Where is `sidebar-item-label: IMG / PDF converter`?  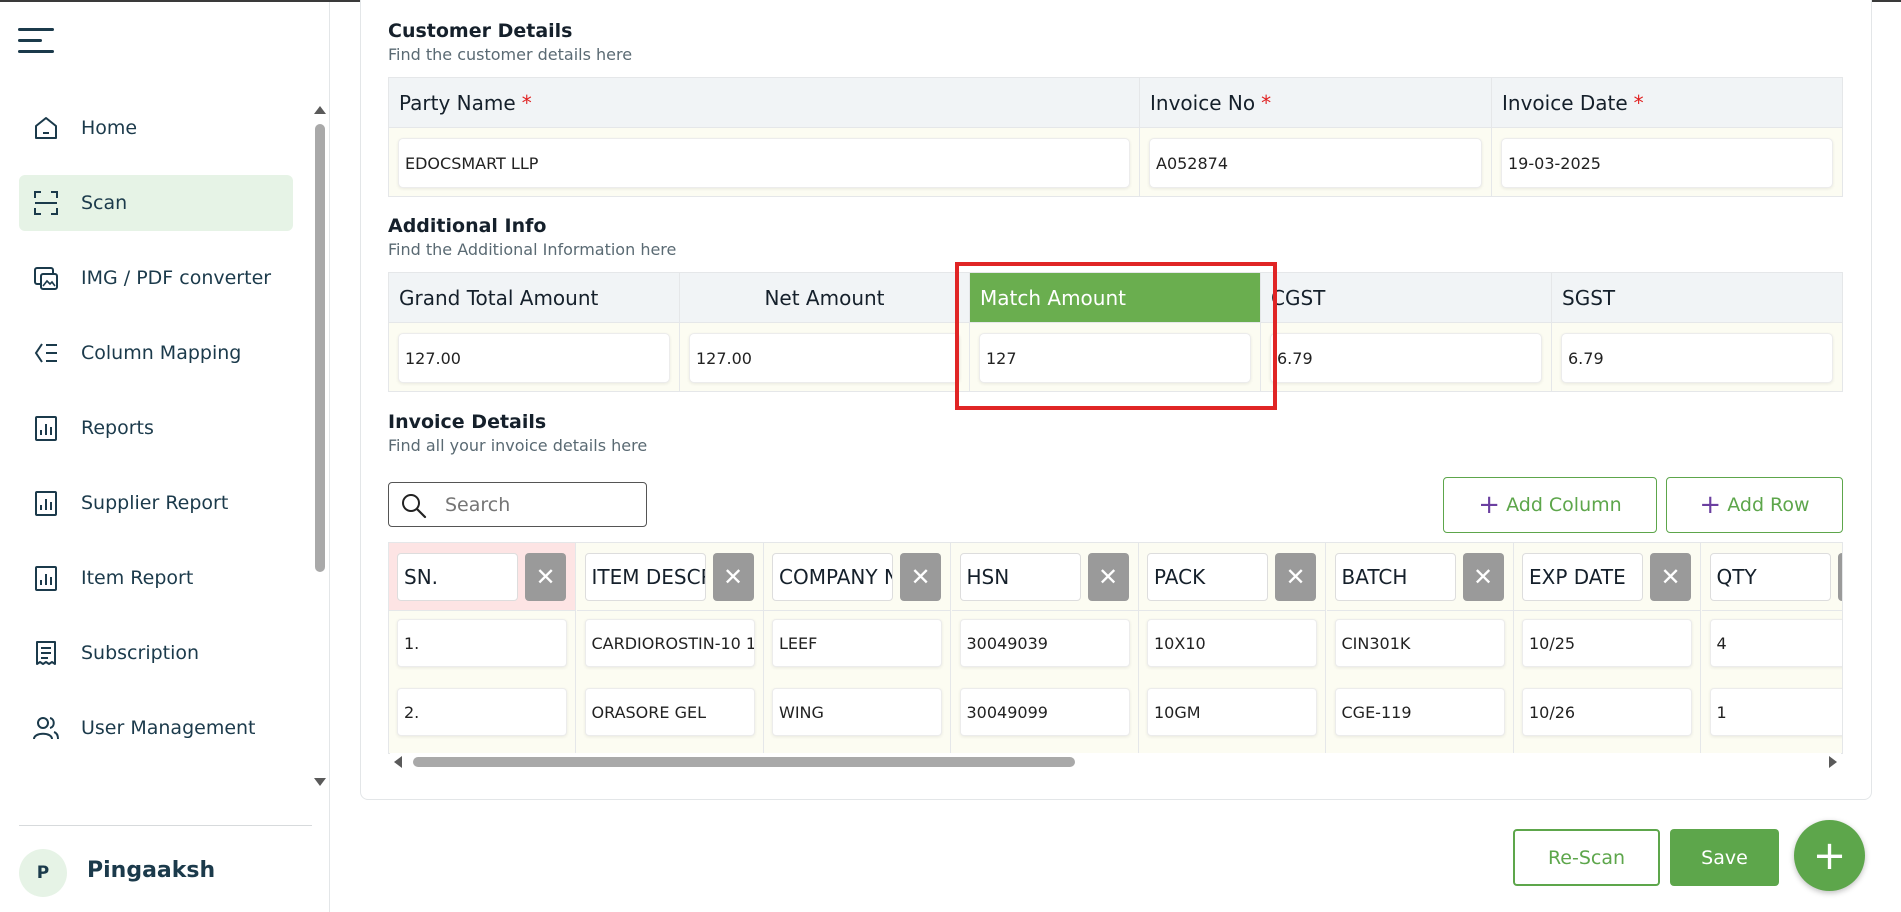 sidebar-item-label: IMG / PDF converter is located at coordinates (176, 278).